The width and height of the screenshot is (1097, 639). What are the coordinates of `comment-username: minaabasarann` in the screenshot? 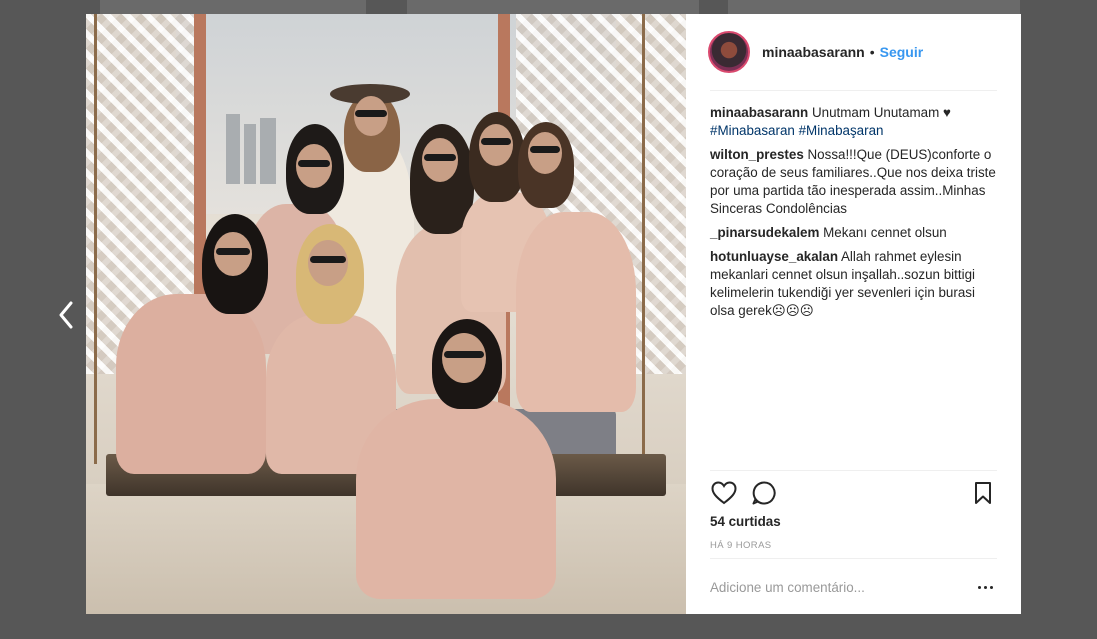 It's located at (759, 112).